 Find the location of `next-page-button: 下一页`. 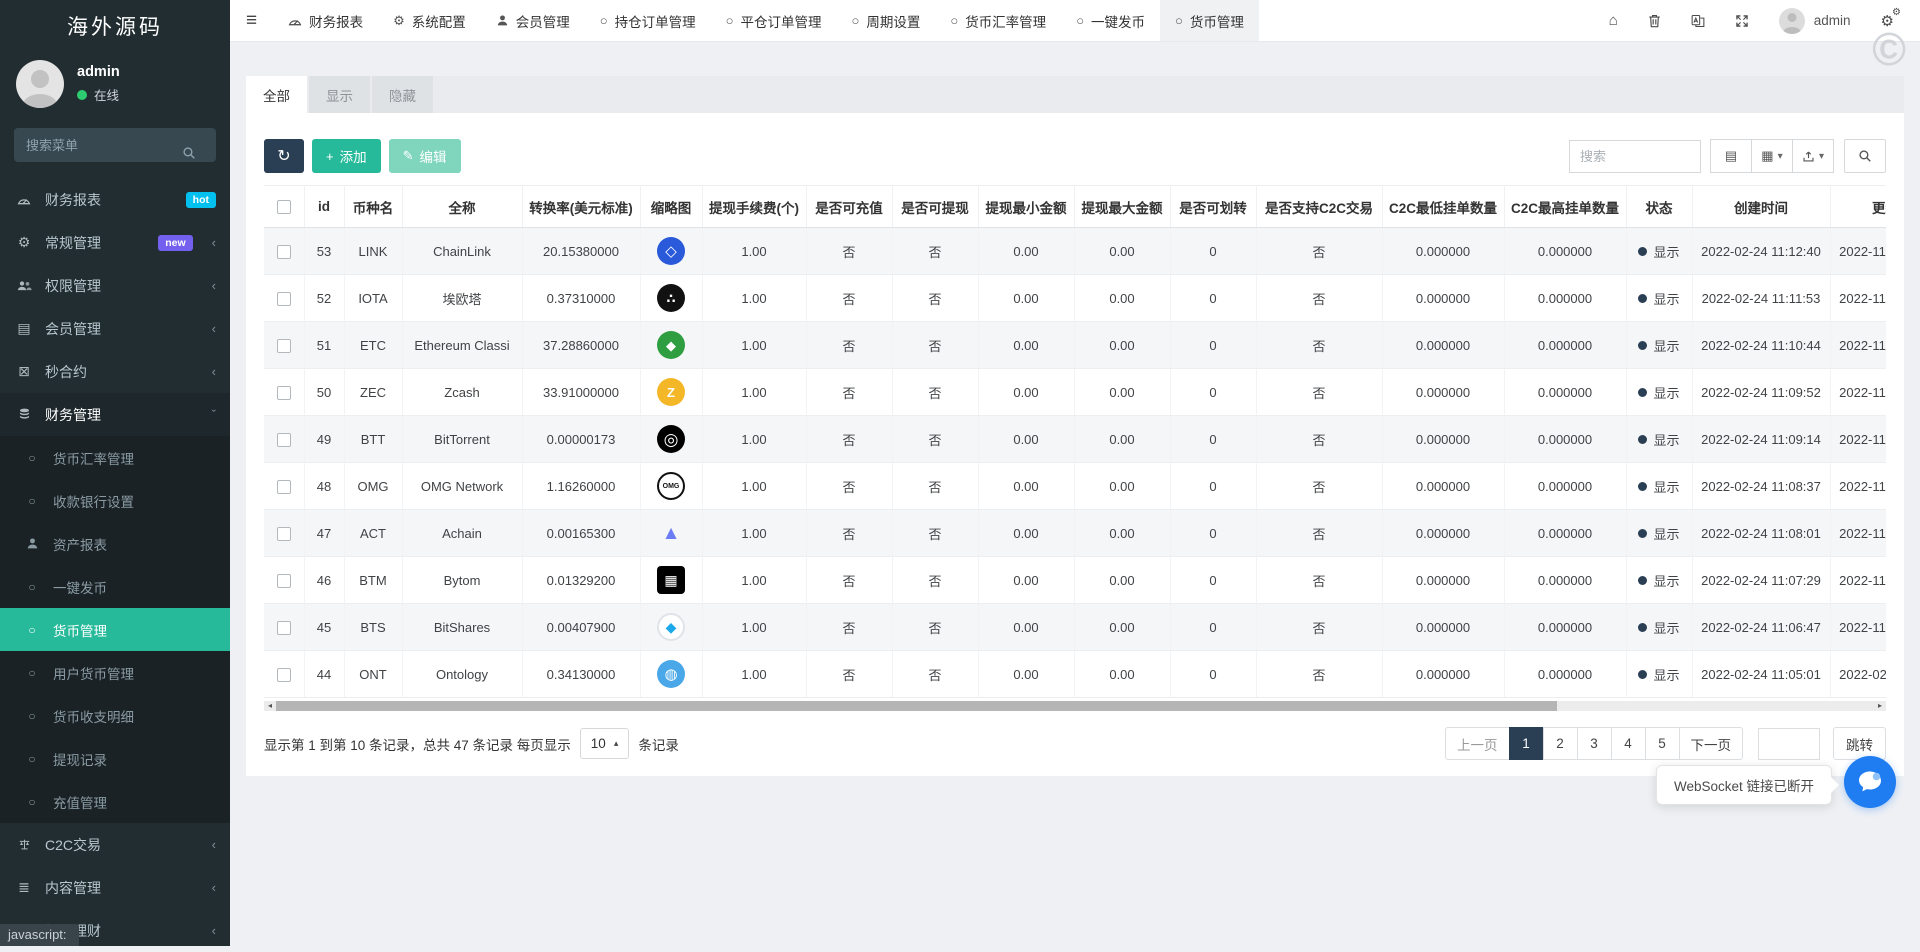

next-page-button: 下一页 is located at coordinates (1710, 743).